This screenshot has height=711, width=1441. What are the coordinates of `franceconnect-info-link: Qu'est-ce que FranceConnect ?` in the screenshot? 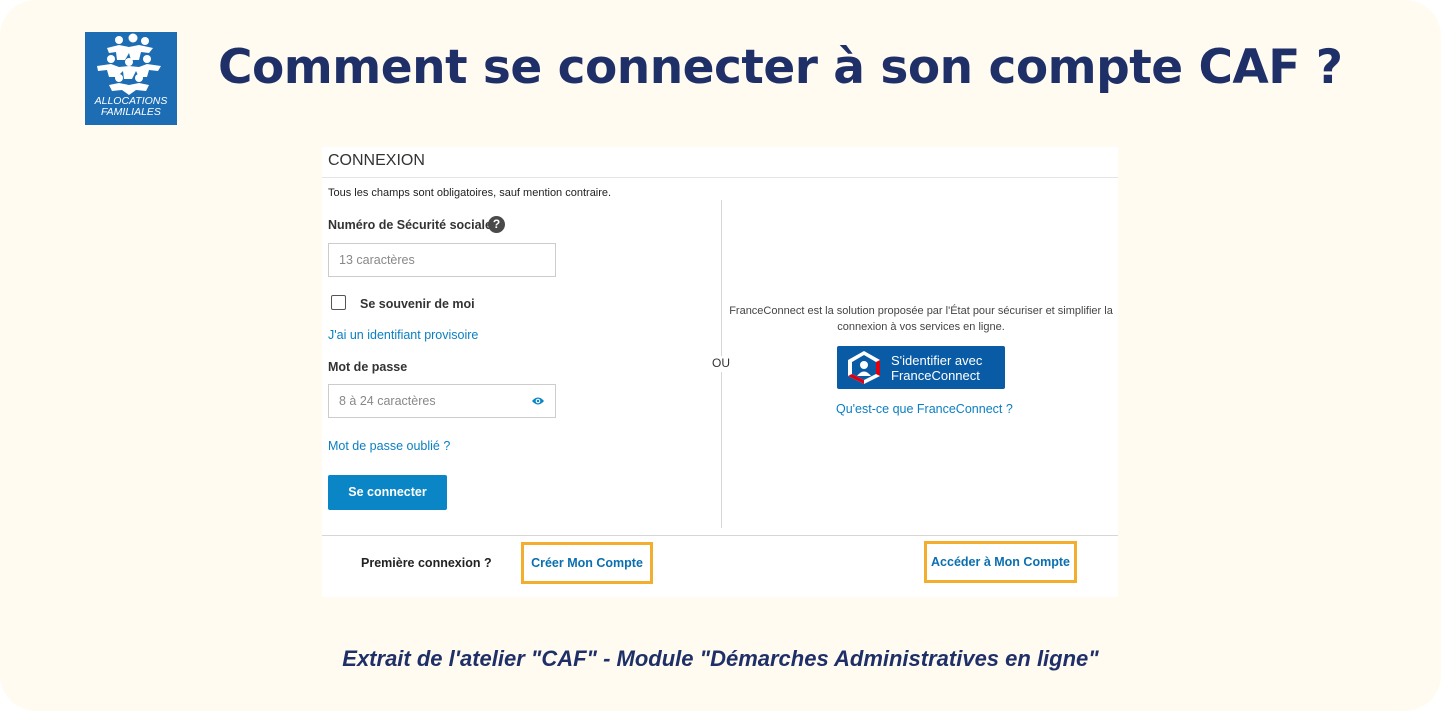 It's located at (924, 409).